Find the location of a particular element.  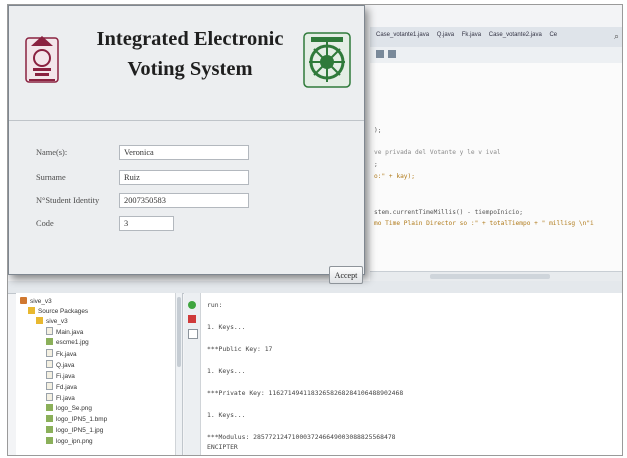

rerun-icon is located at coordinates (192, 305).